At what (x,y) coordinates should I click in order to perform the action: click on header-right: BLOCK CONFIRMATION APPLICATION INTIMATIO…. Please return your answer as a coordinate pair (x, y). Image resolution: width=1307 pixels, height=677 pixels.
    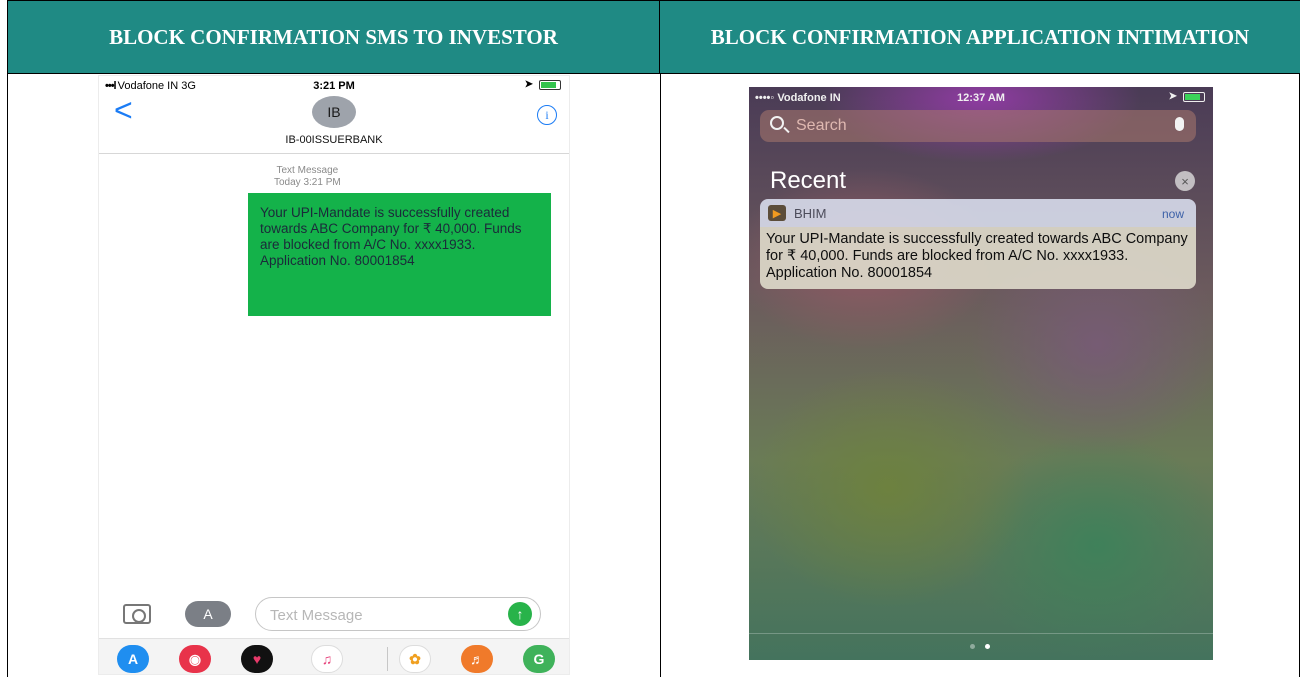
    Looking at the image, I should click on (980, 37).